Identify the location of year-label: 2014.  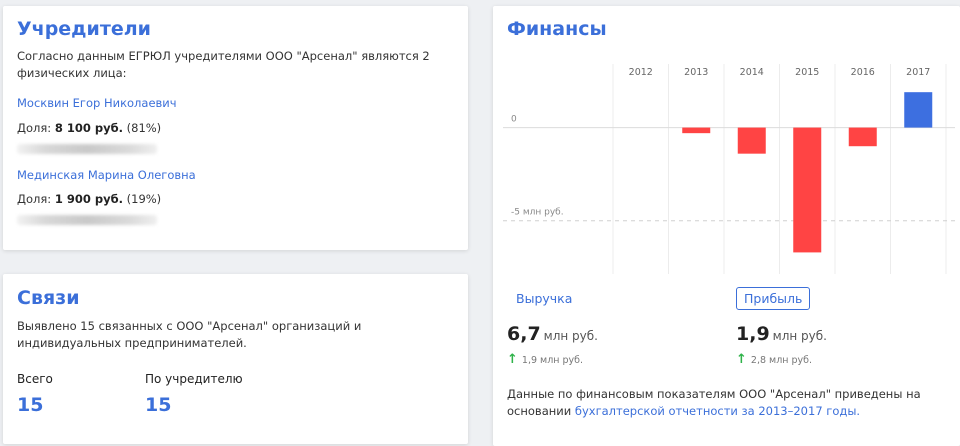
(752, 72).